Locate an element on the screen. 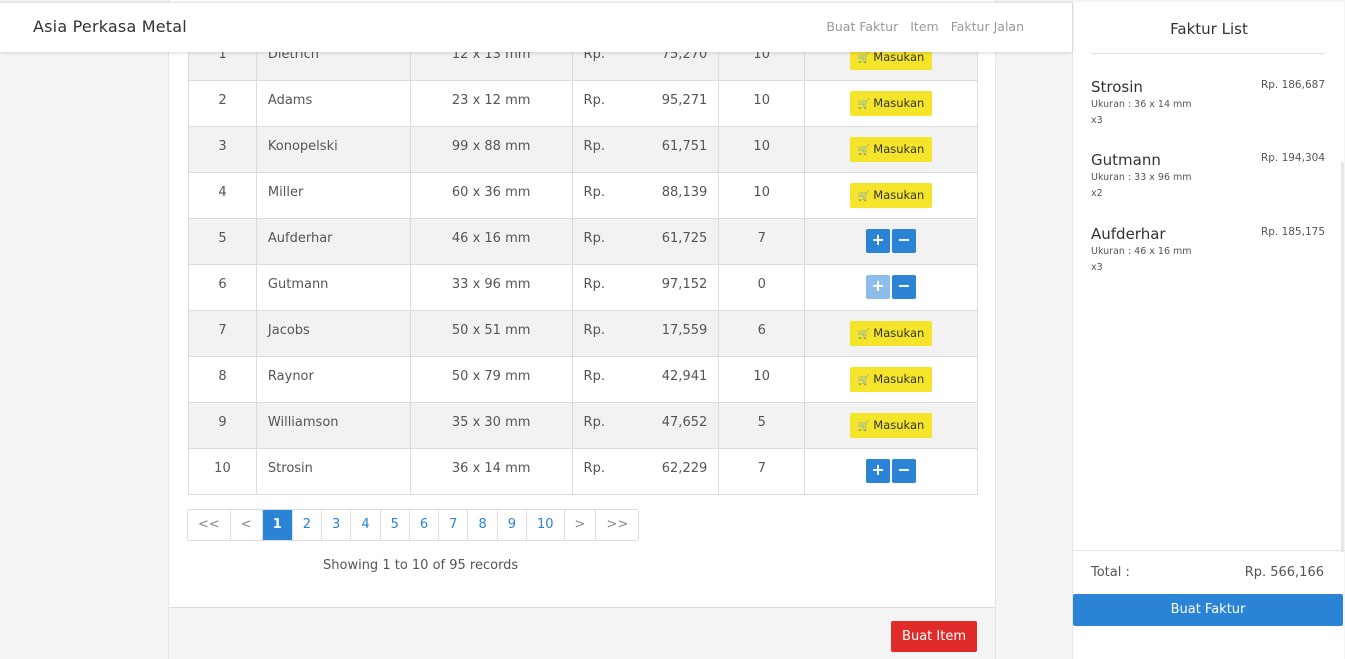  cell-price: Rp. 61,751 is located at coordinates (645, 149).